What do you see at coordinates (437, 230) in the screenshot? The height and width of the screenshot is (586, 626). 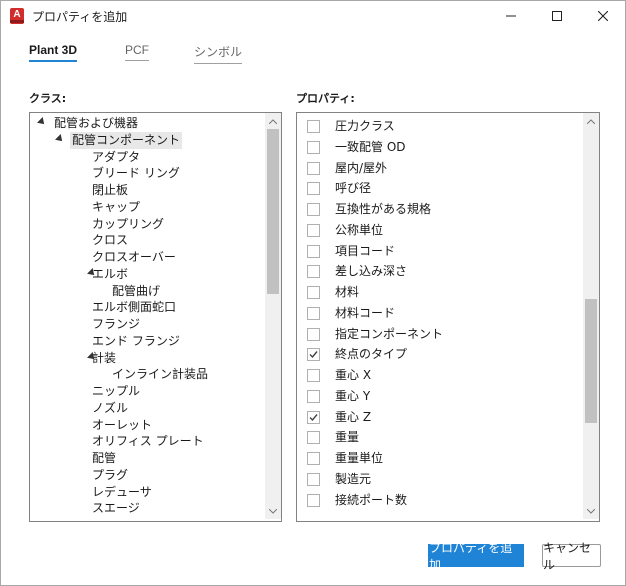 I see `property-item: 公称単位` at bounding box center [437, 230].